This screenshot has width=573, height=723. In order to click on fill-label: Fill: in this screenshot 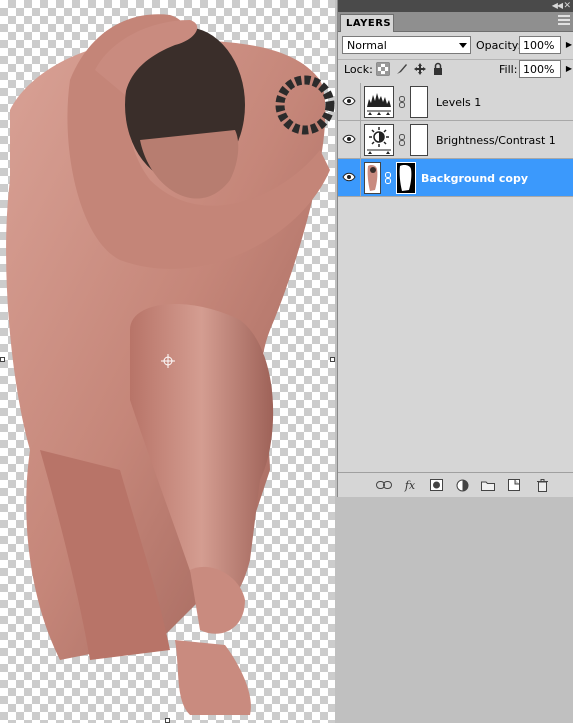, I will do `click(508, 69)`.